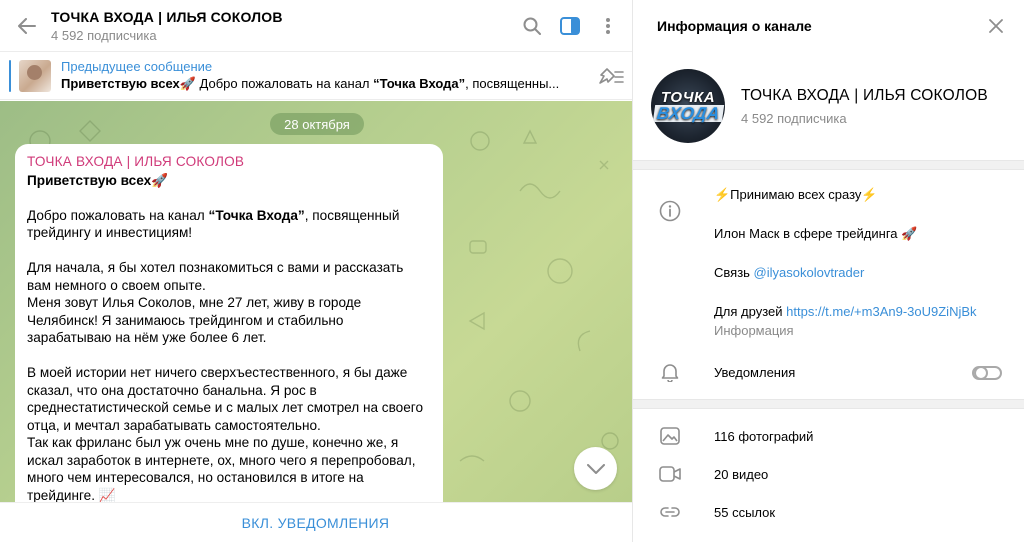  What do you see at coordinates (532, 26) in the screenshot?
I see `search-icon` at bounding box center [532, 26].